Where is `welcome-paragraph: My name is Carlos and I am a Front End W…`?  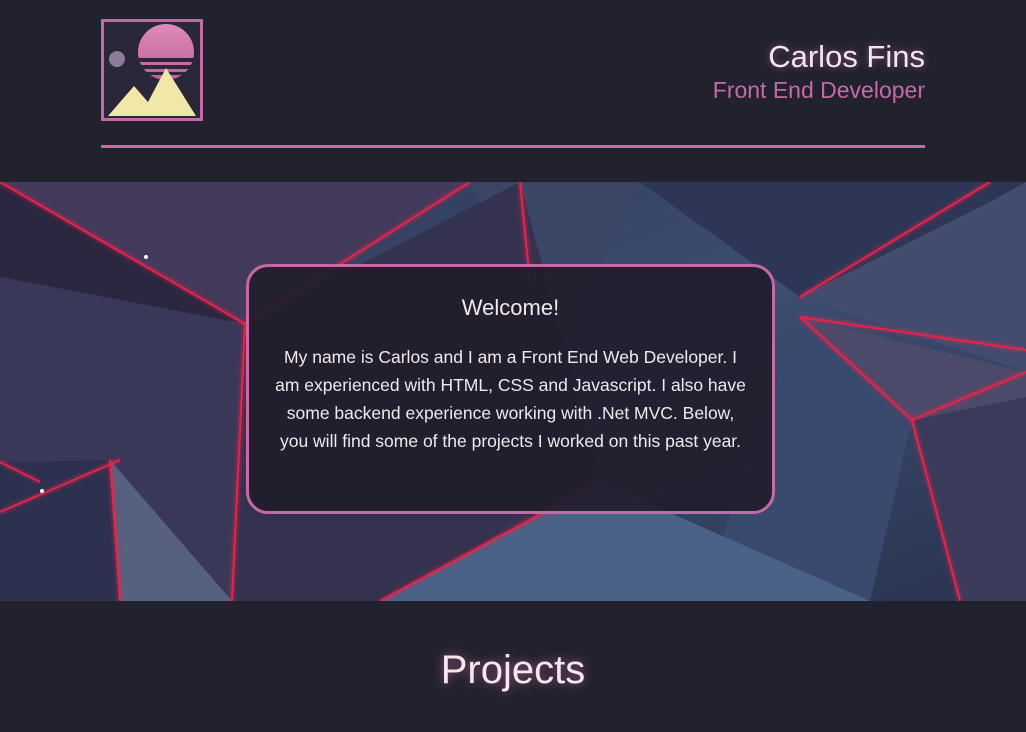 welcome-paragraph: My name is Carlos and I am a Front End W… is located at coordinates (510, 399).